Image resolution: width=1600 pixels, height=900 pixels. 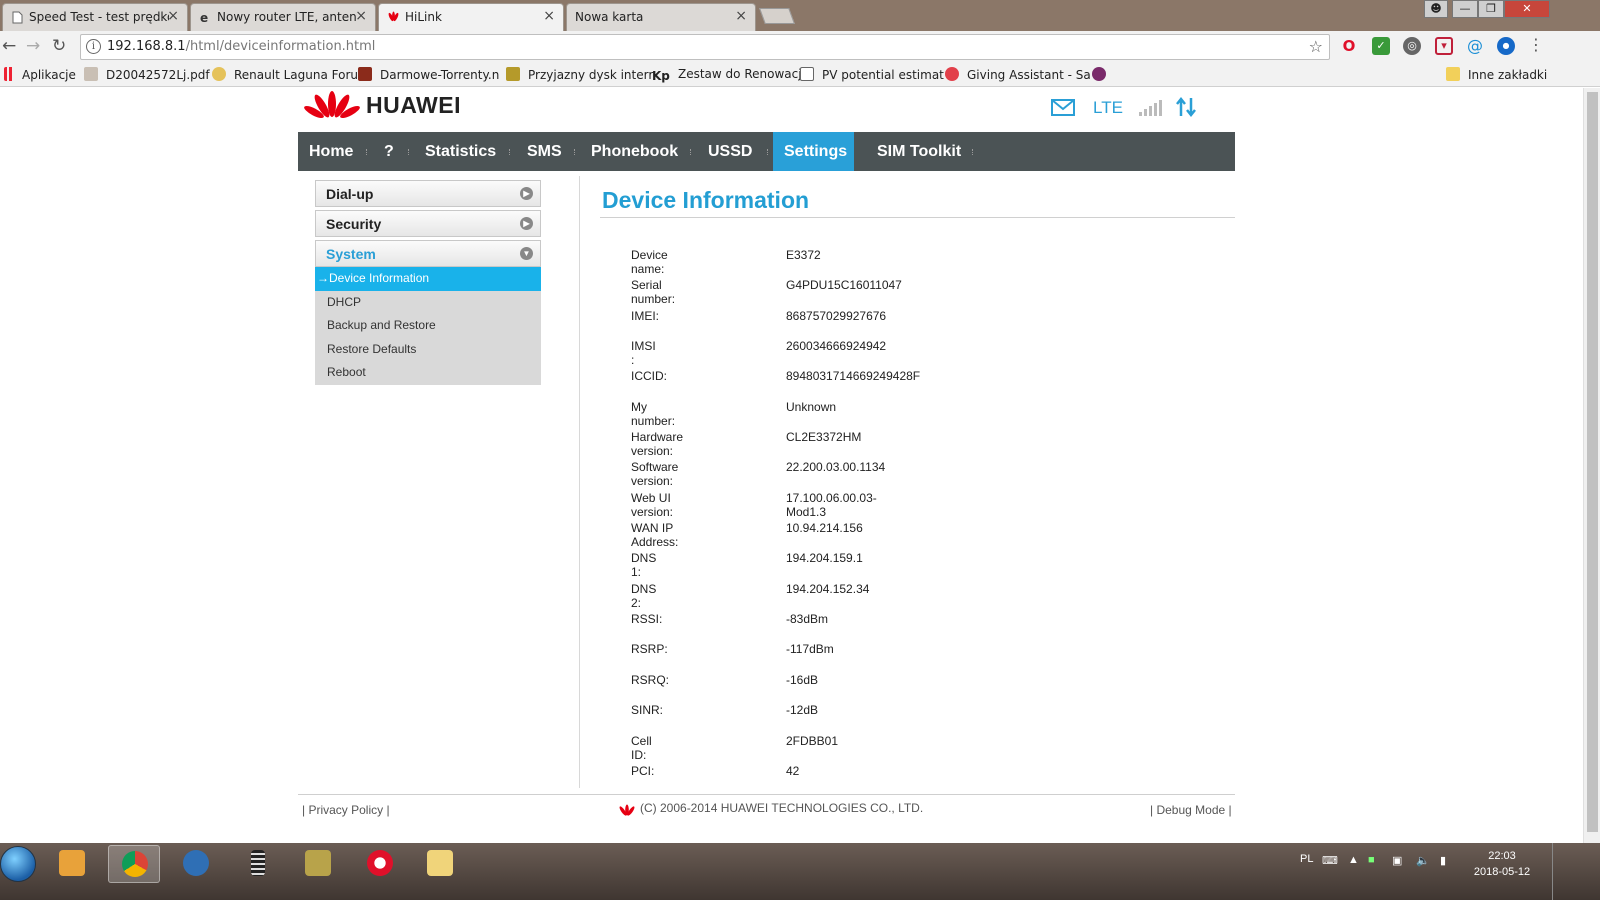 What do you see at coordinates (1371, 860) in the screenshot?
I see `tray-green-icon: ■` at bounding box center [1371, 860].